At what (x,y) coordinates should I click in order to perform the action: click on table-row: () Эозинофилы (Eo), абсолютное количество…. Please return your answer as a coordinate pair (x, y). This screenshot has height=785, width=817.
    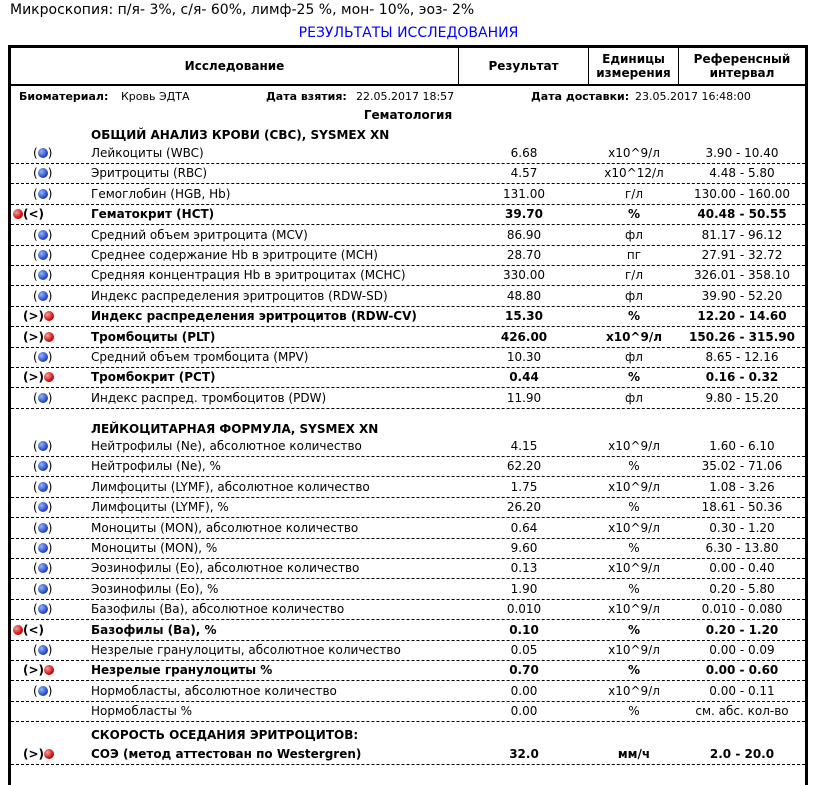
    Looking at the image, I should click on (408, 569).